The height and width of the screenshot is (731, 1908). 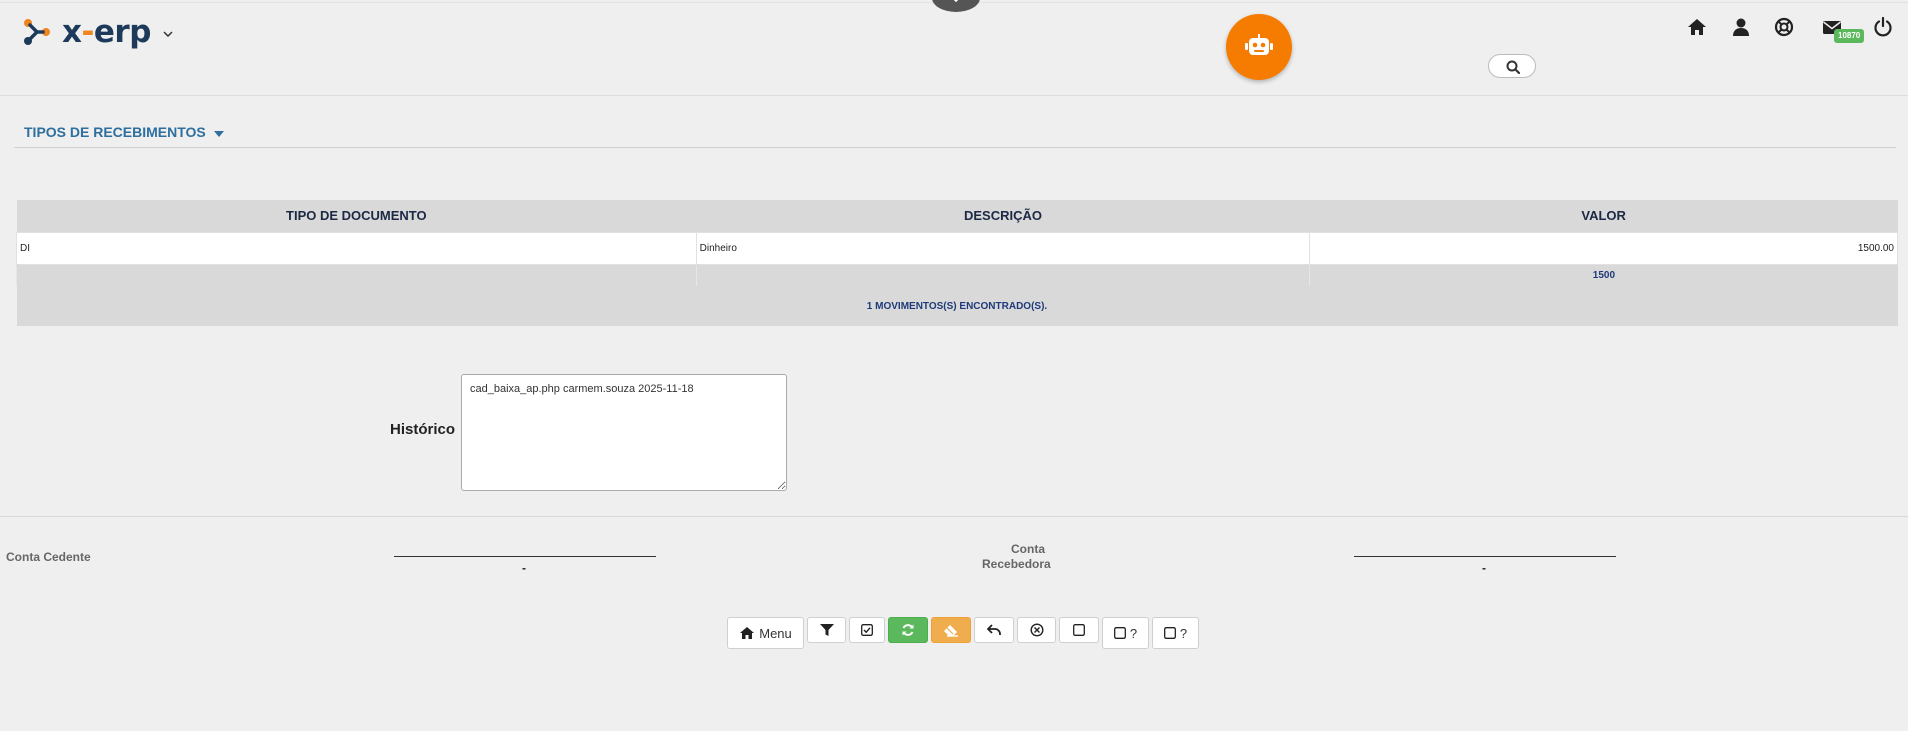 I want to click on conta-recebedora-label: Conta Recebedora, so click(x=1016, y=557).